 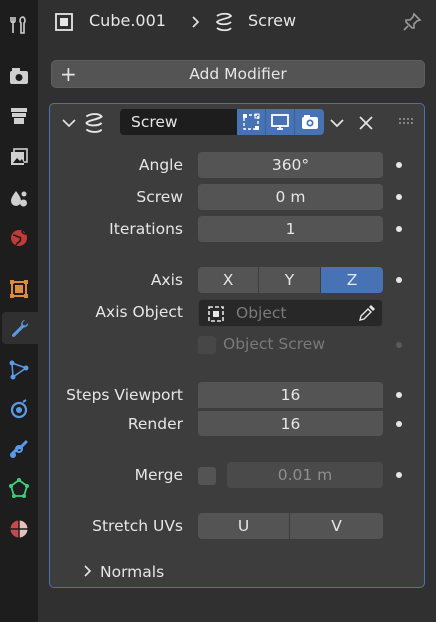 I want to click on axis-object-label: Axis Object, so click(x=139, y=312).